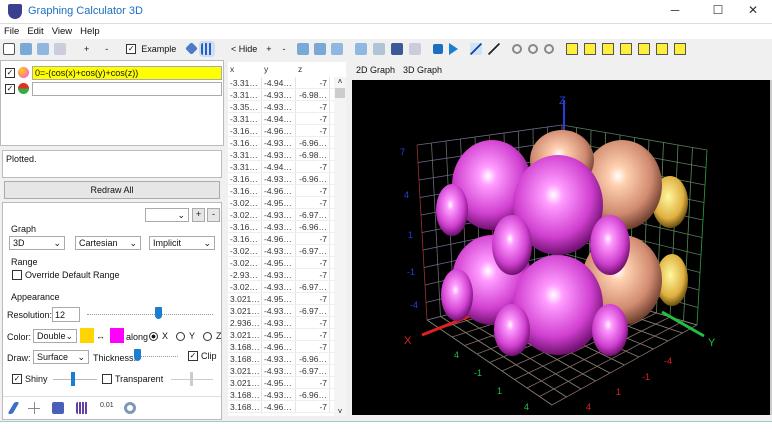 The image size is (772, 435). What do you see at coordinates (182, 243) in the screenshot?
I see `equation-type-select: Implicit ⌄` at bounding box center [182, 243].